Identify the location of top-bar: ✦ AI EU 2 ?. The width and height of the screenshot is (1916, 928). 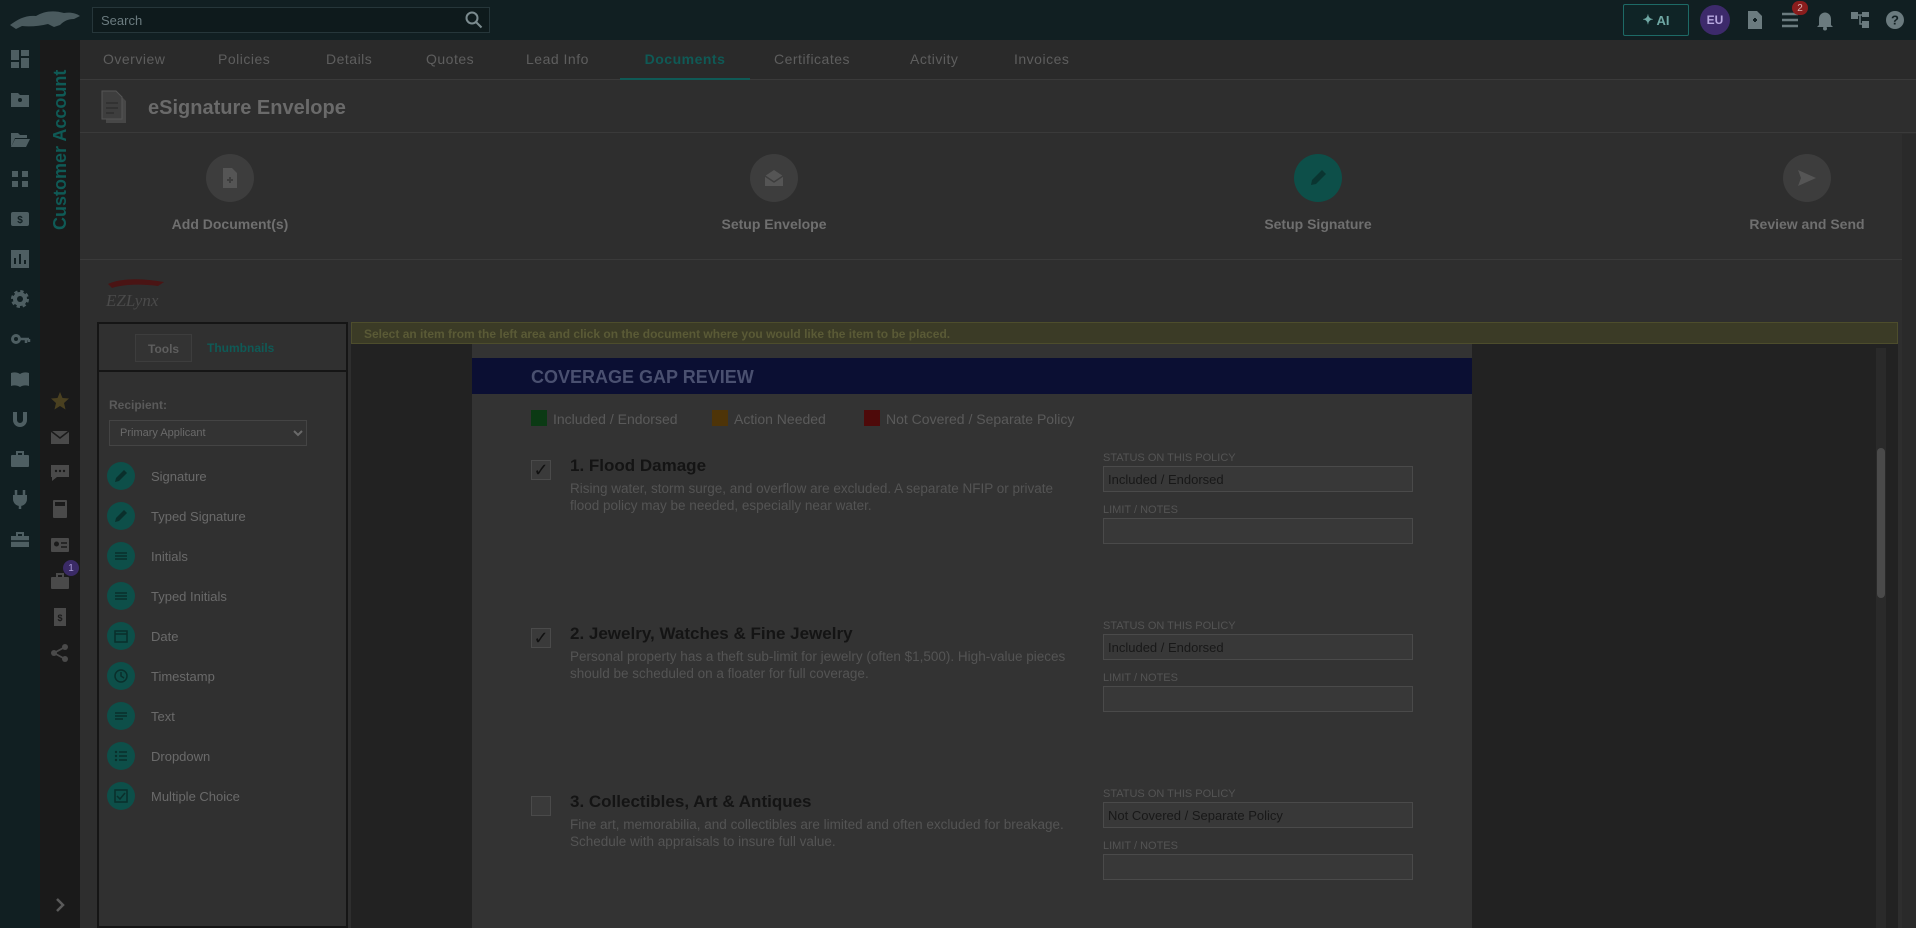
(958, 20).